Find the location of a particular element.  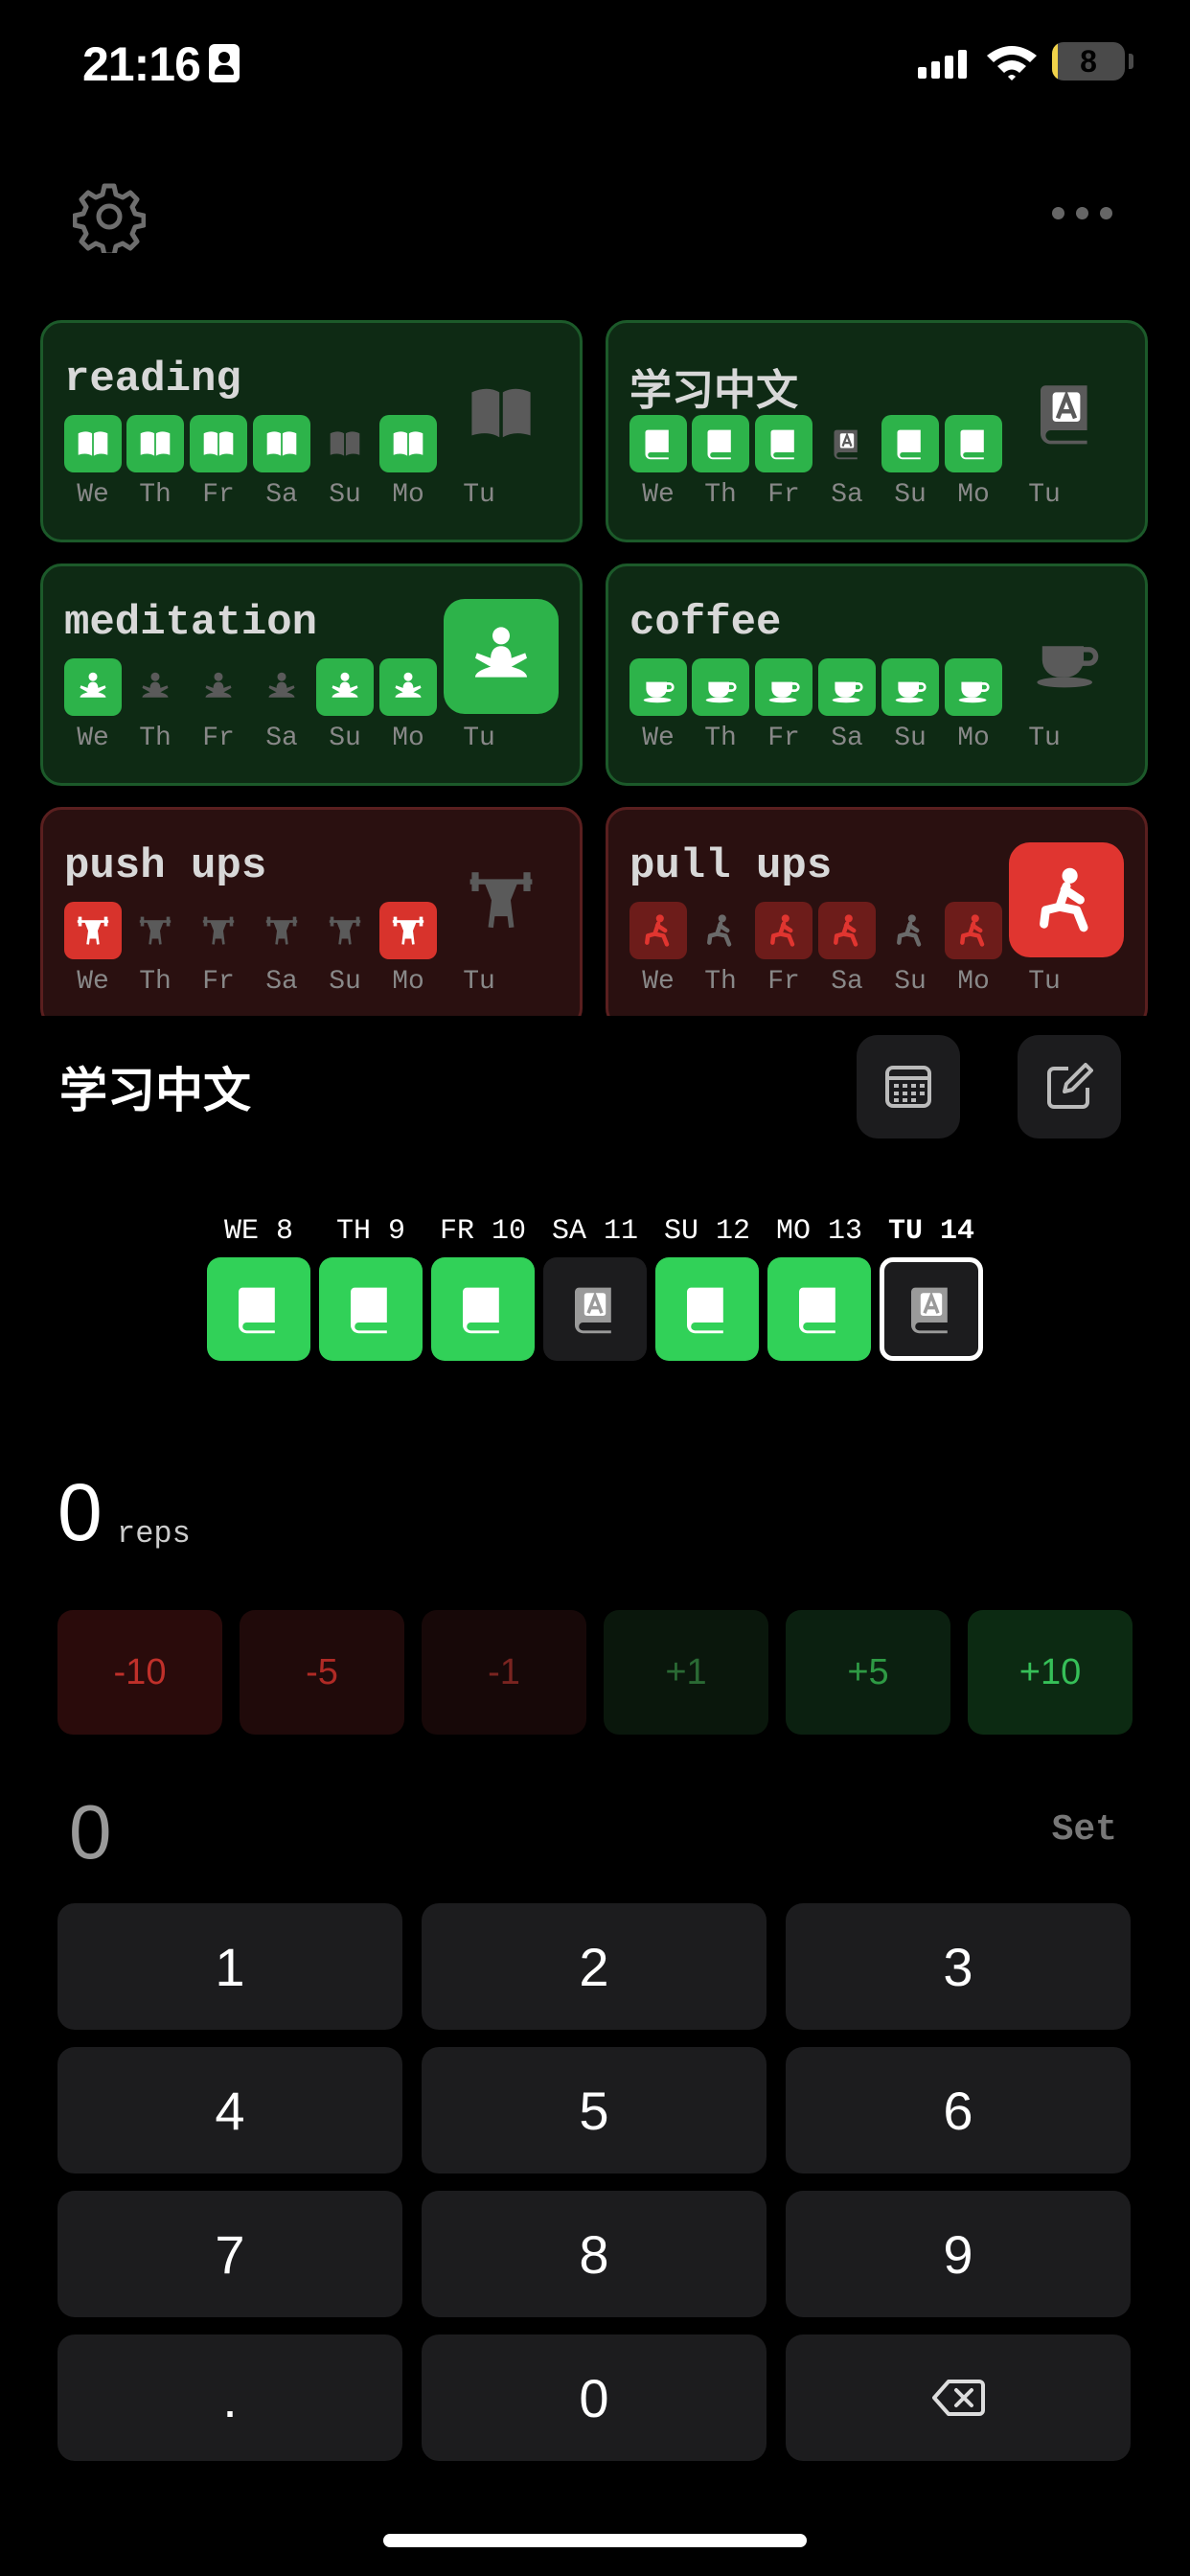

week-day-label: WE 8 is located at coordinates (258, 1231).